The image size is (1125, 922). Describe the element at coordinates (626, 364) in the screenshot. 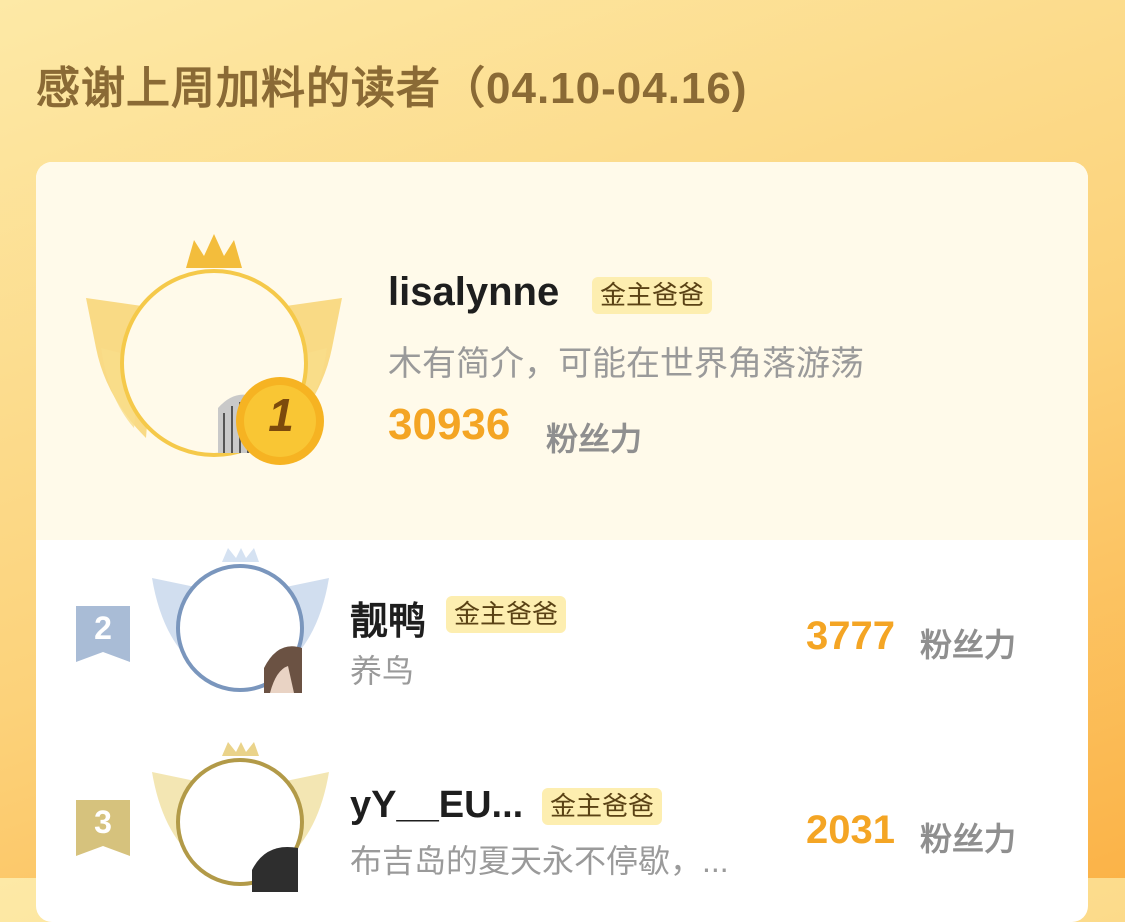

I see `top-reader-bio: 木有简介，可能在世界角落游荡` at that location.